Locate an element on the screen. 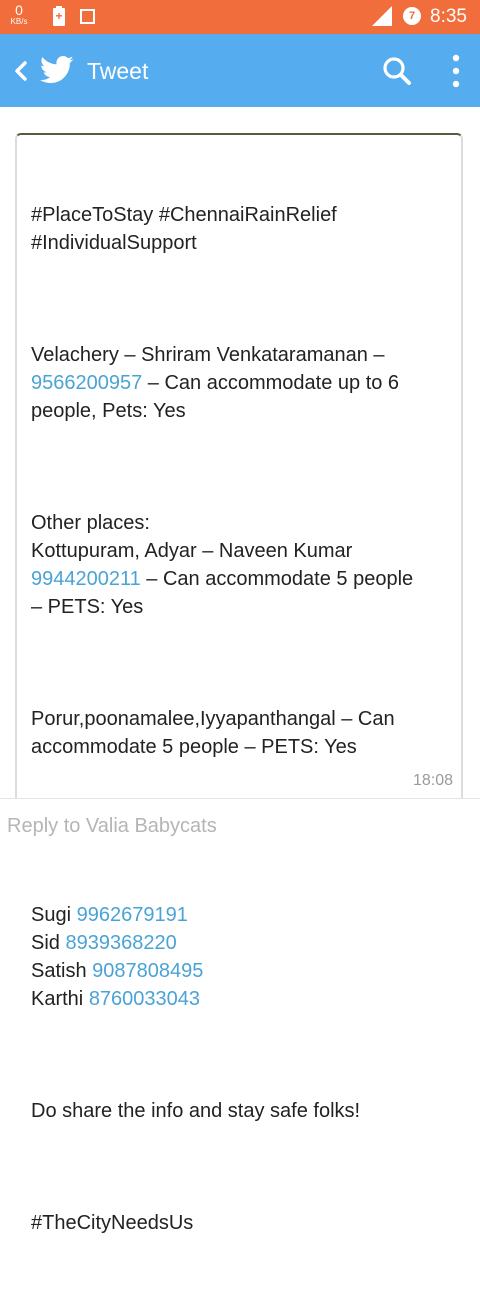 This screenshot has width=480, height=1293. phone-link: 8760033043 is located at coordinates (144, 999).